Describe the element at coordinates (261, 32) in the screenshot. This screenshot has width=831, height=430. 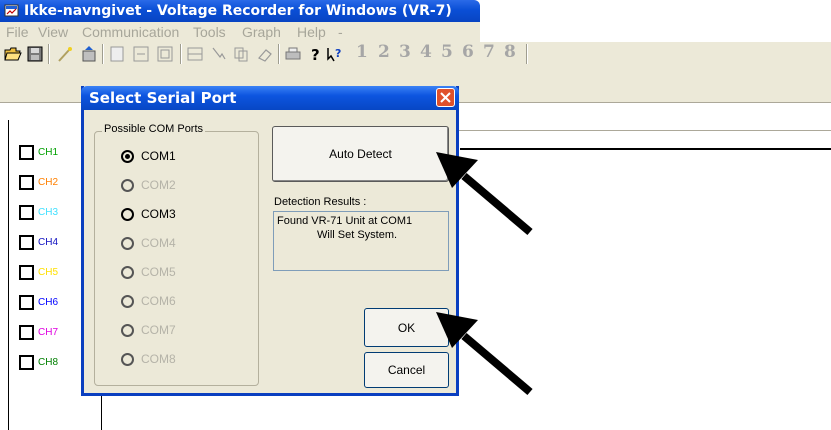
I see `menu-graph: Graph` at that location.